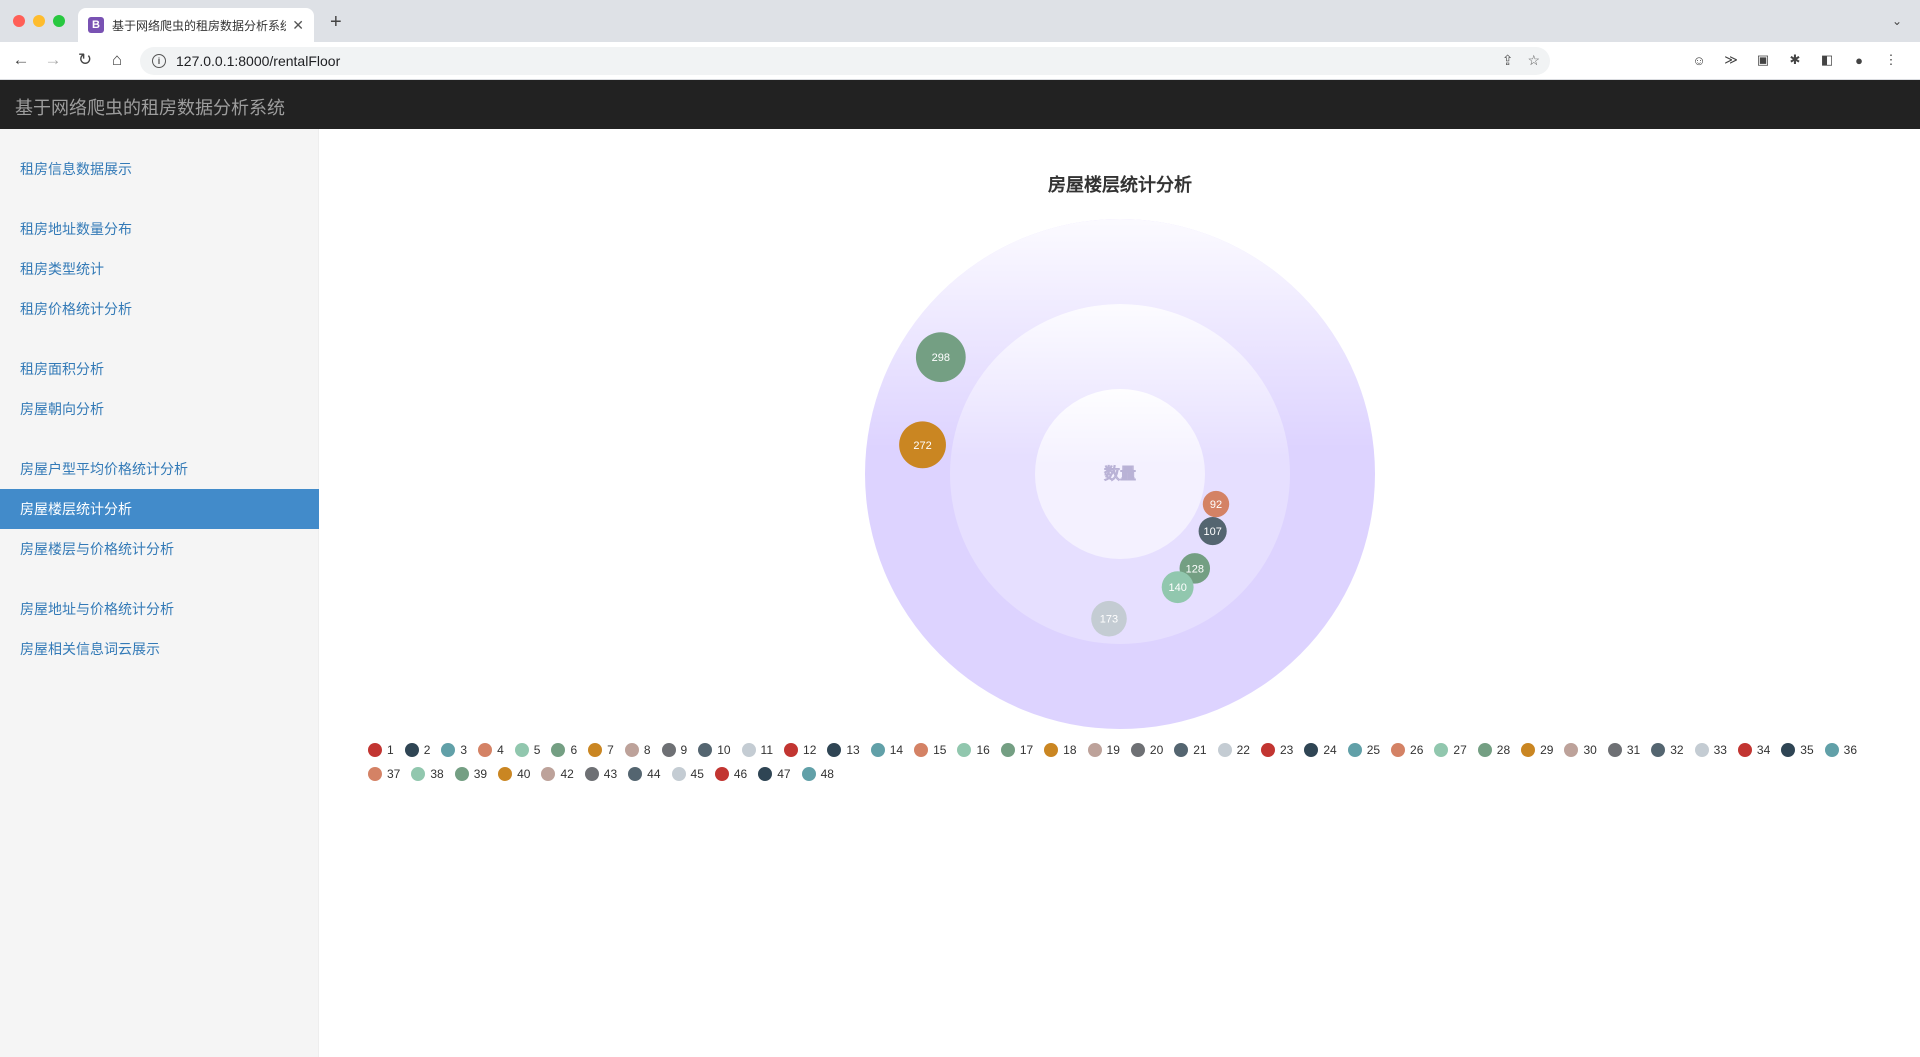 The height and width of the screenshot is (1057, 1920). Describe the element at coordinates (1276, 750) in the screenshot. I see `legend-item: 23` at that location.